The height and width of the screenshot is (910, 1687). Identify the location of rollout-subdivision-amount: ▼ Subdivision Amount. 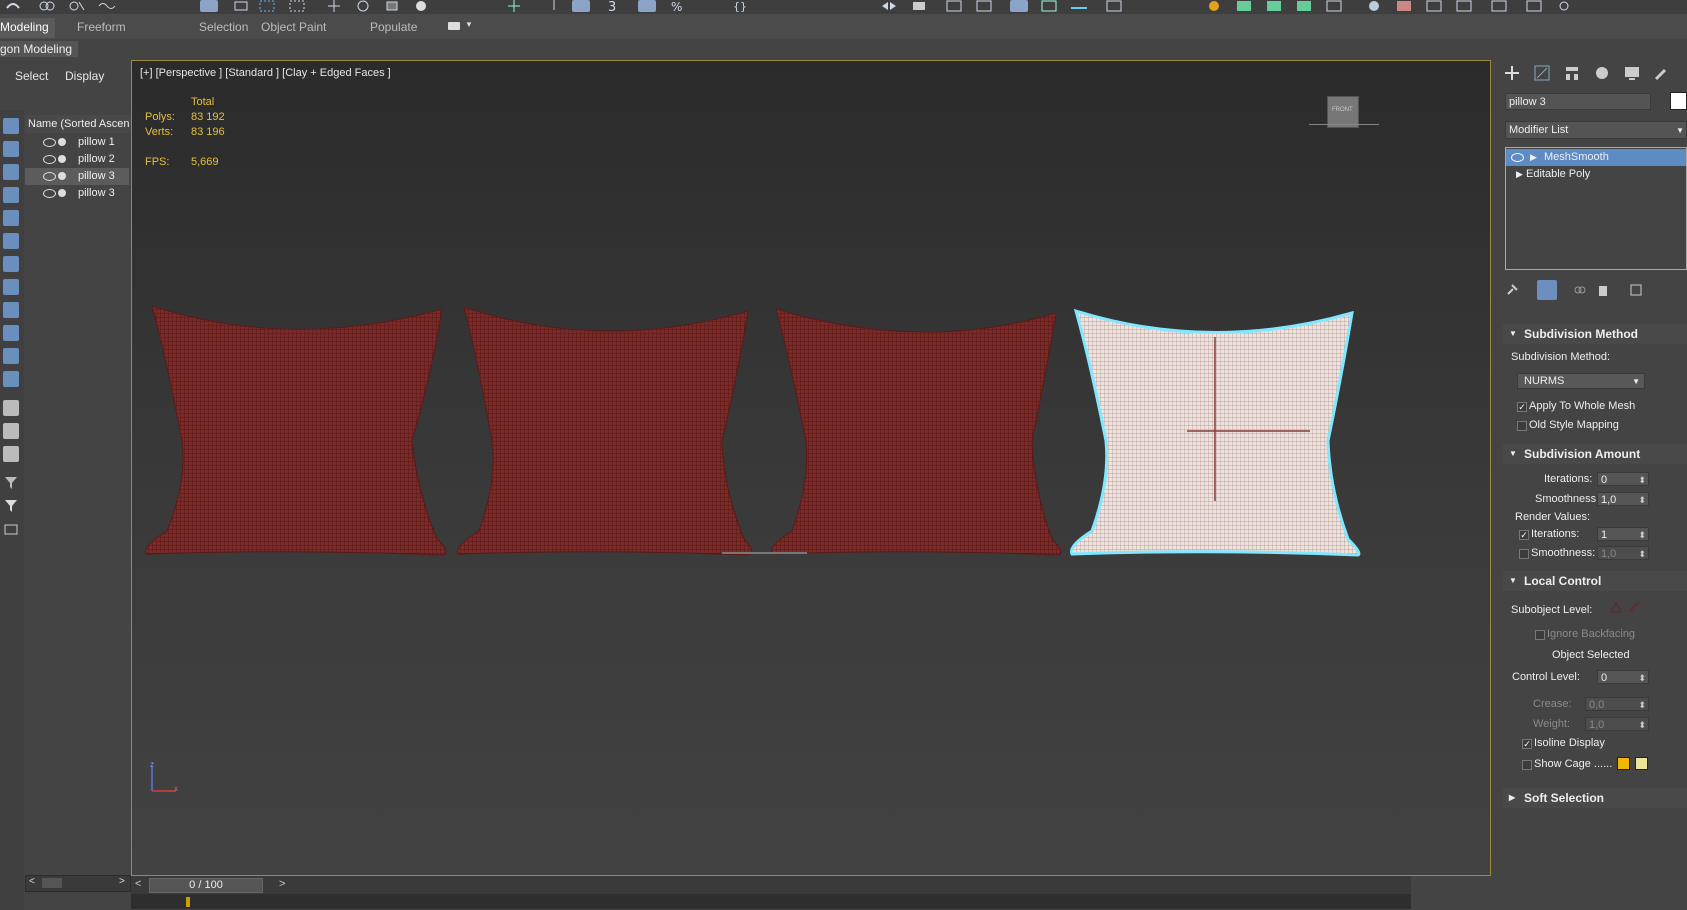
(1595, 454).